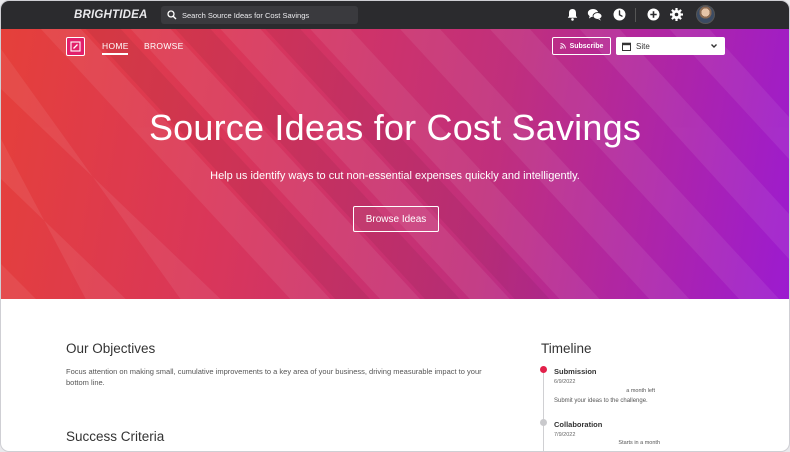 Image resolution: width=790 pixels, height=452 pixels. What do you see at coordinates (543, 369) in the screenshot?
I see `timeline-dot-submission` at bounding box center [543, 369].